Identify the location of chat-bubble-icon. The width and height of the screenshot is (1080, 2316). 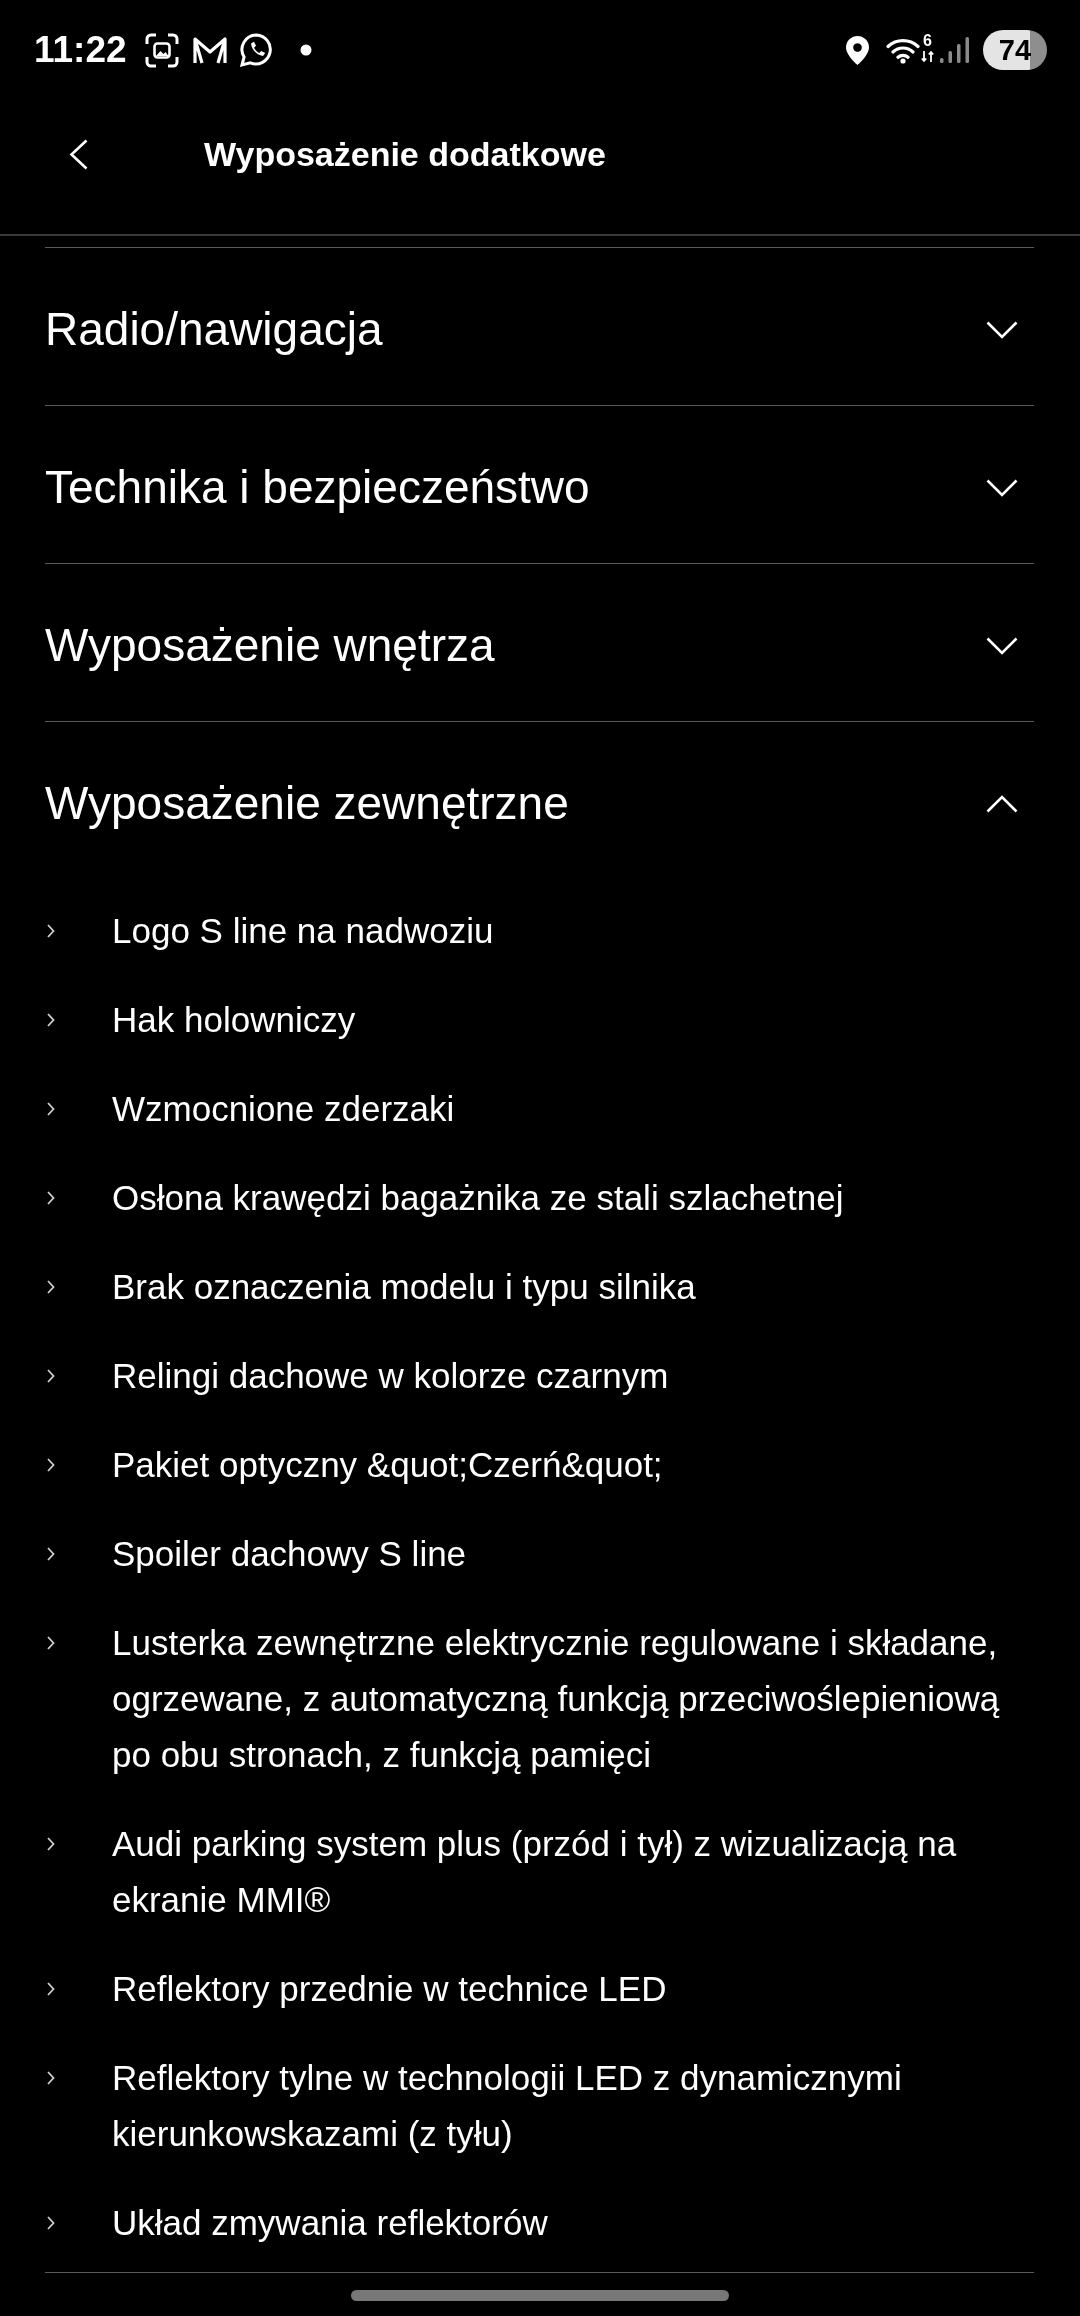
(256, 50).